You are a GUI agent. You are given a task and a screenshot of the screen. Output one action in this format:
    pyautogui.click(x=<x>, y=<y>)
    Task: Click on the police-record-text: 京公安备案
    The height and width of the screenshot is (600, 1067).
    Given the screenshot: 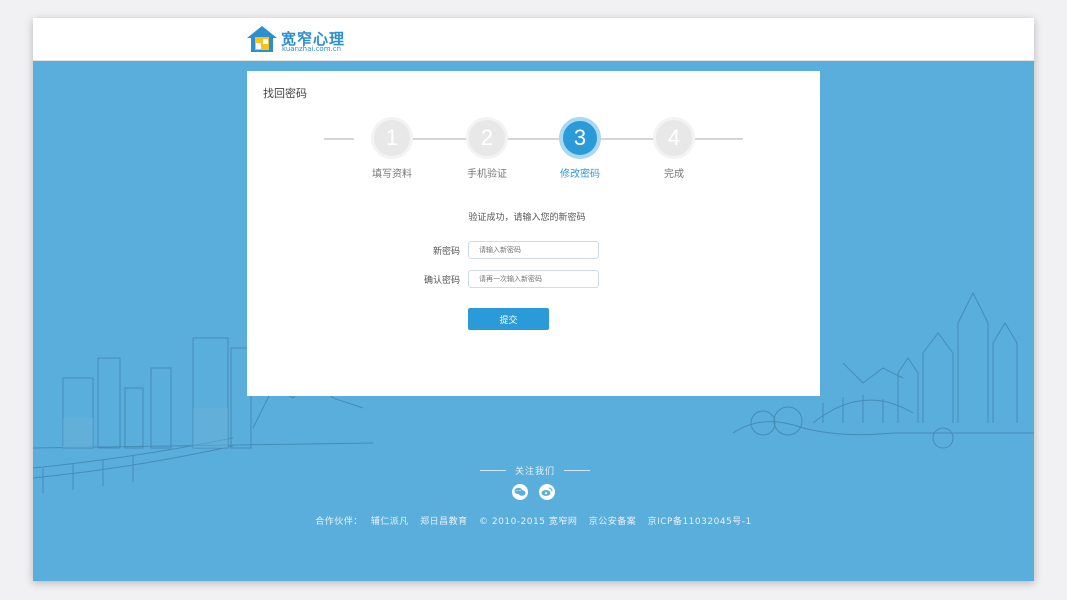 What is the action you would take?
    pyautogui.click(x=612, y=522)
    